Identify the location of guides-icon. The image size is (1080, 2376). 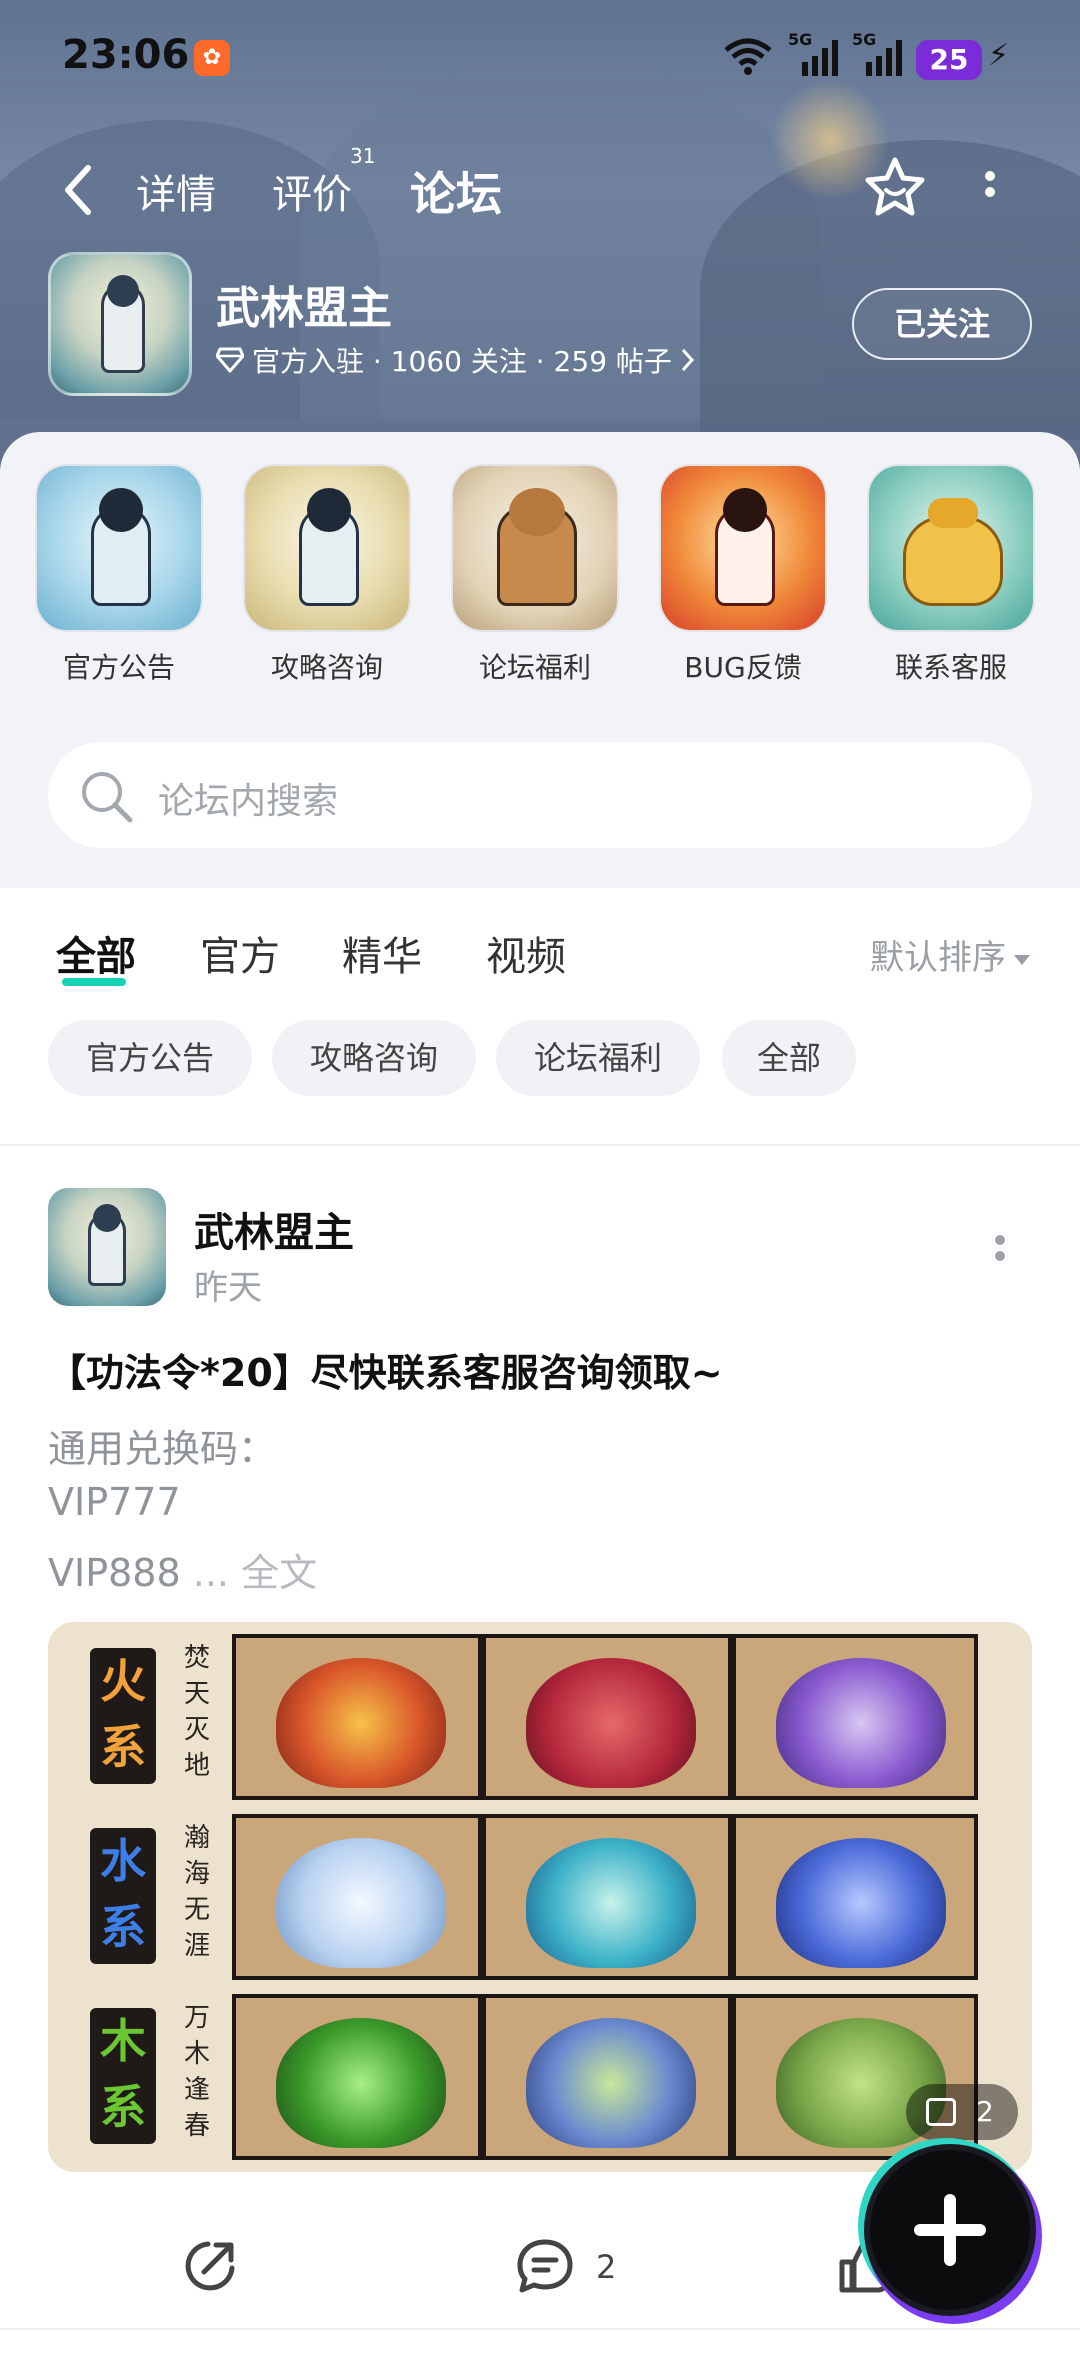
(327, 548).